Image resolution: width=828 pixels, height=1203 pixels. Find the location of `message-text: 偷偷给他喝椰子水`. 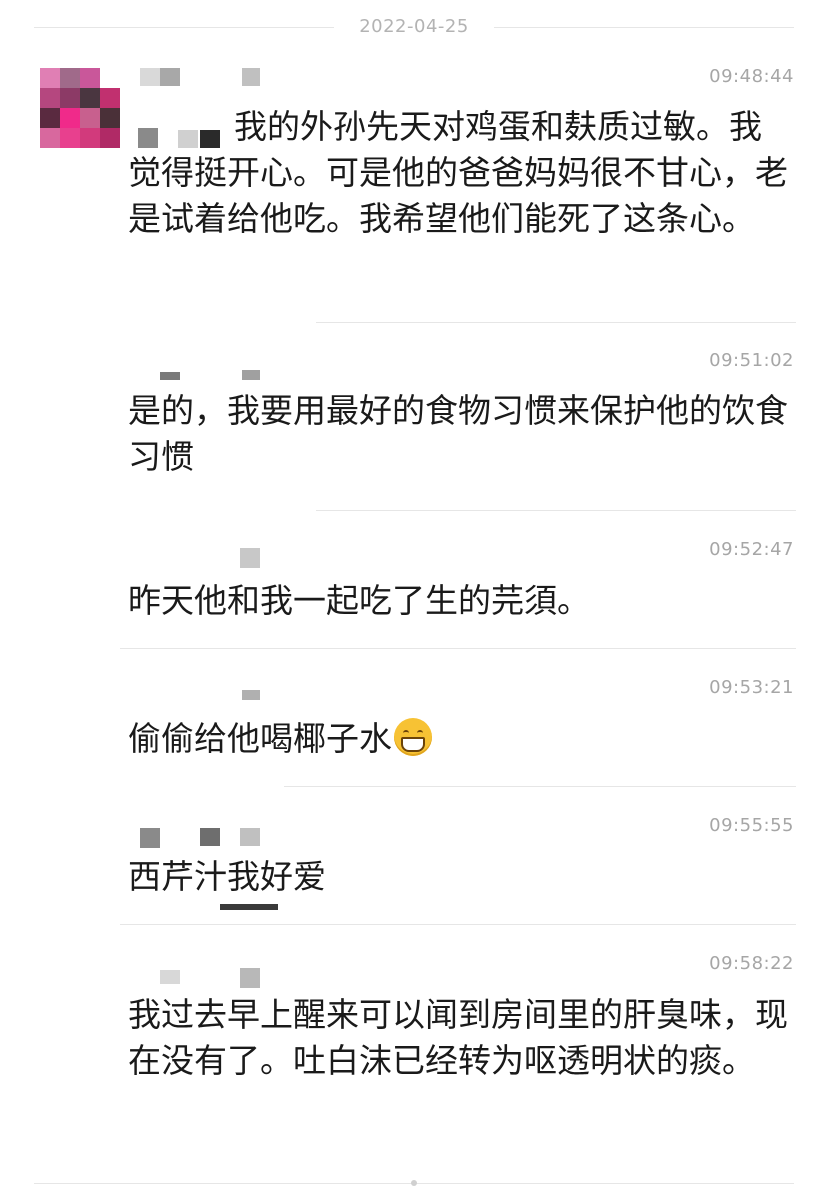

message-text: 偷偷给他喝椰子水 is located at coordinates (458, 739).